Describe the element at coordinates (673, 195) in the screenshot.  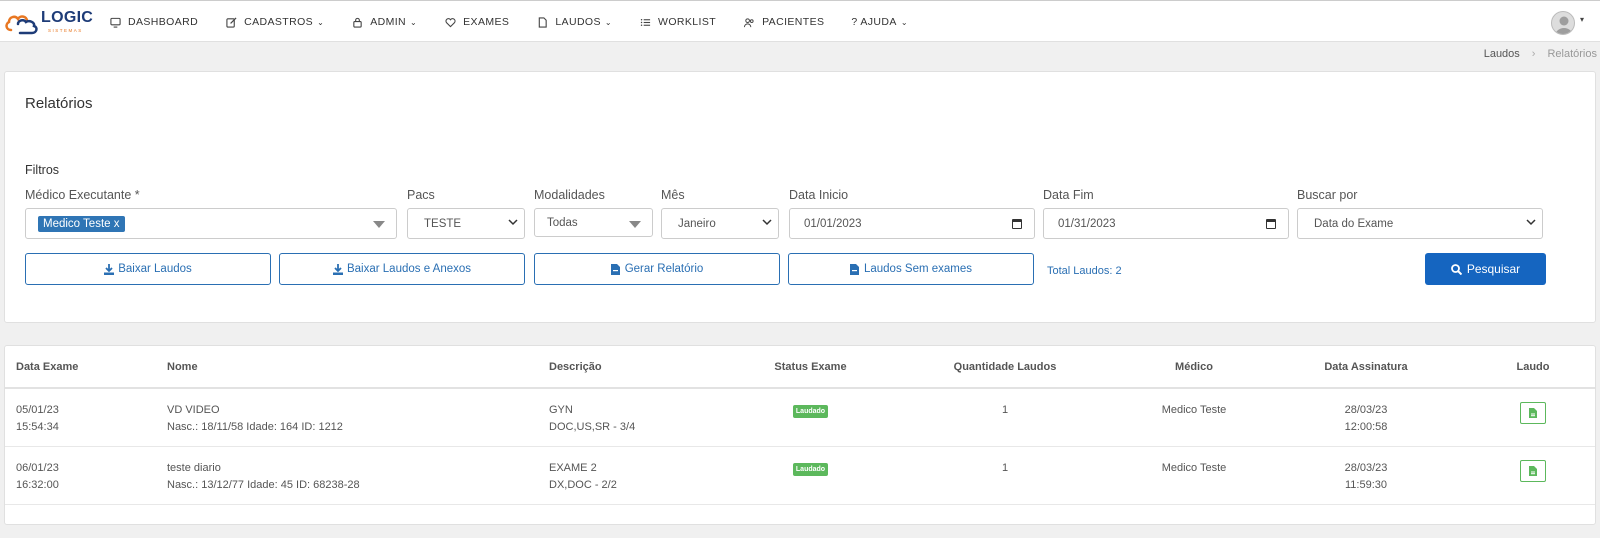
I see `mes-label: Mês` at that location.